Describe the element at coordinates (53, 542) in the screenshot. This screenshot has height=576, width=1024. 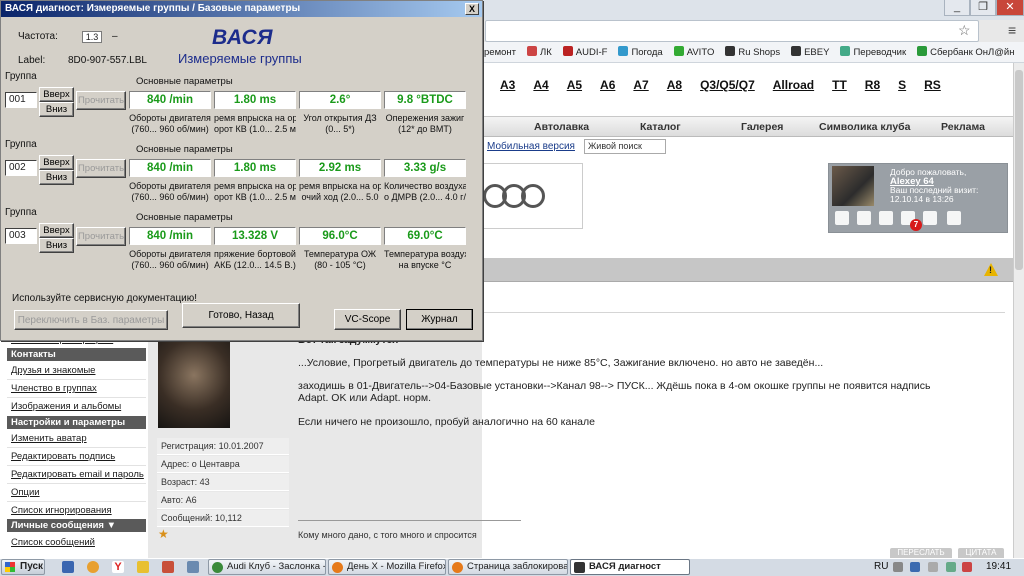
I see `sidebar-link-message-list: Список сообщений` at that location.